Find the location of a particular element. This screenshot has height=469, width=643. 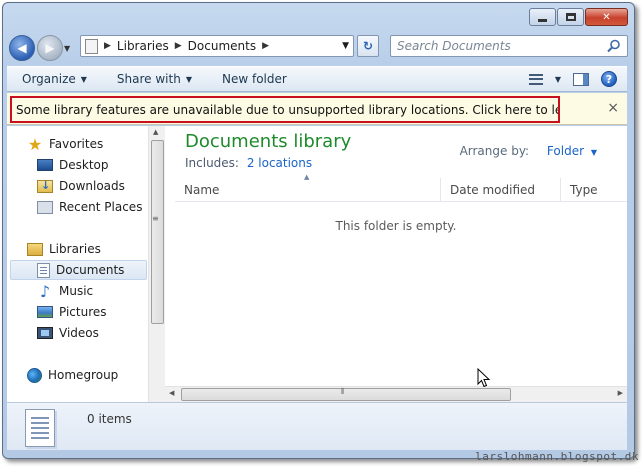

details-pane: 0 items is located at coordinates (317, 426).